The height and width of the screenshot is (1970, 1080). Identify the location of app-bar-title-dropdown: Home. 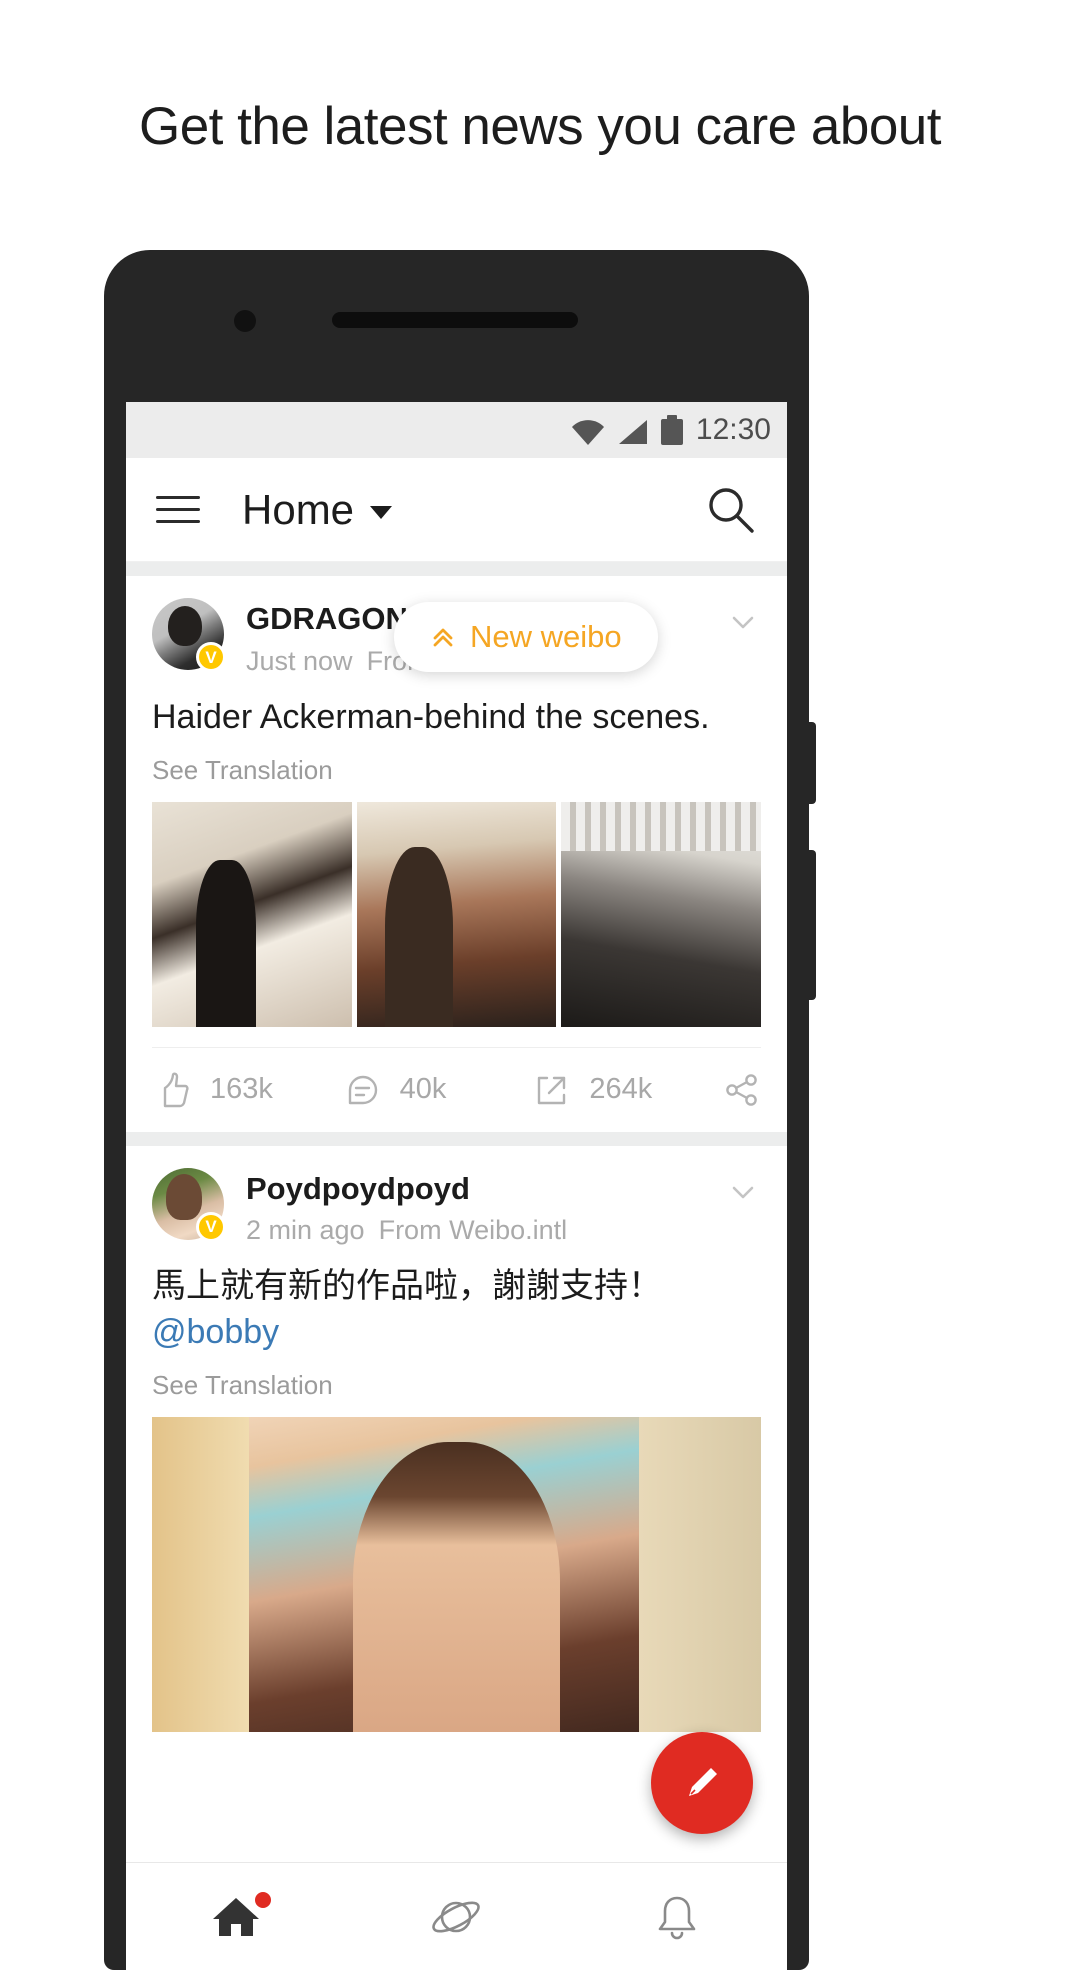
(317, 509).